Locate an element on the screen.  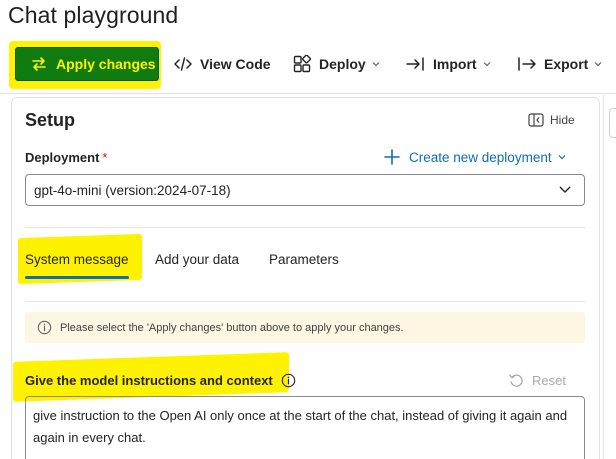
create-deployment-button: Create new deployment is located at coordinates (475, 157).